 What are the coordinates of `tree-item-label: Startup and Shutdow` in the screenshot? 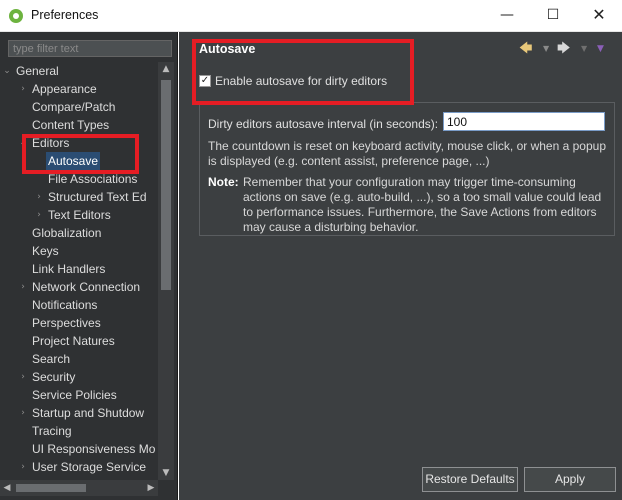 It's located at (88, 413).